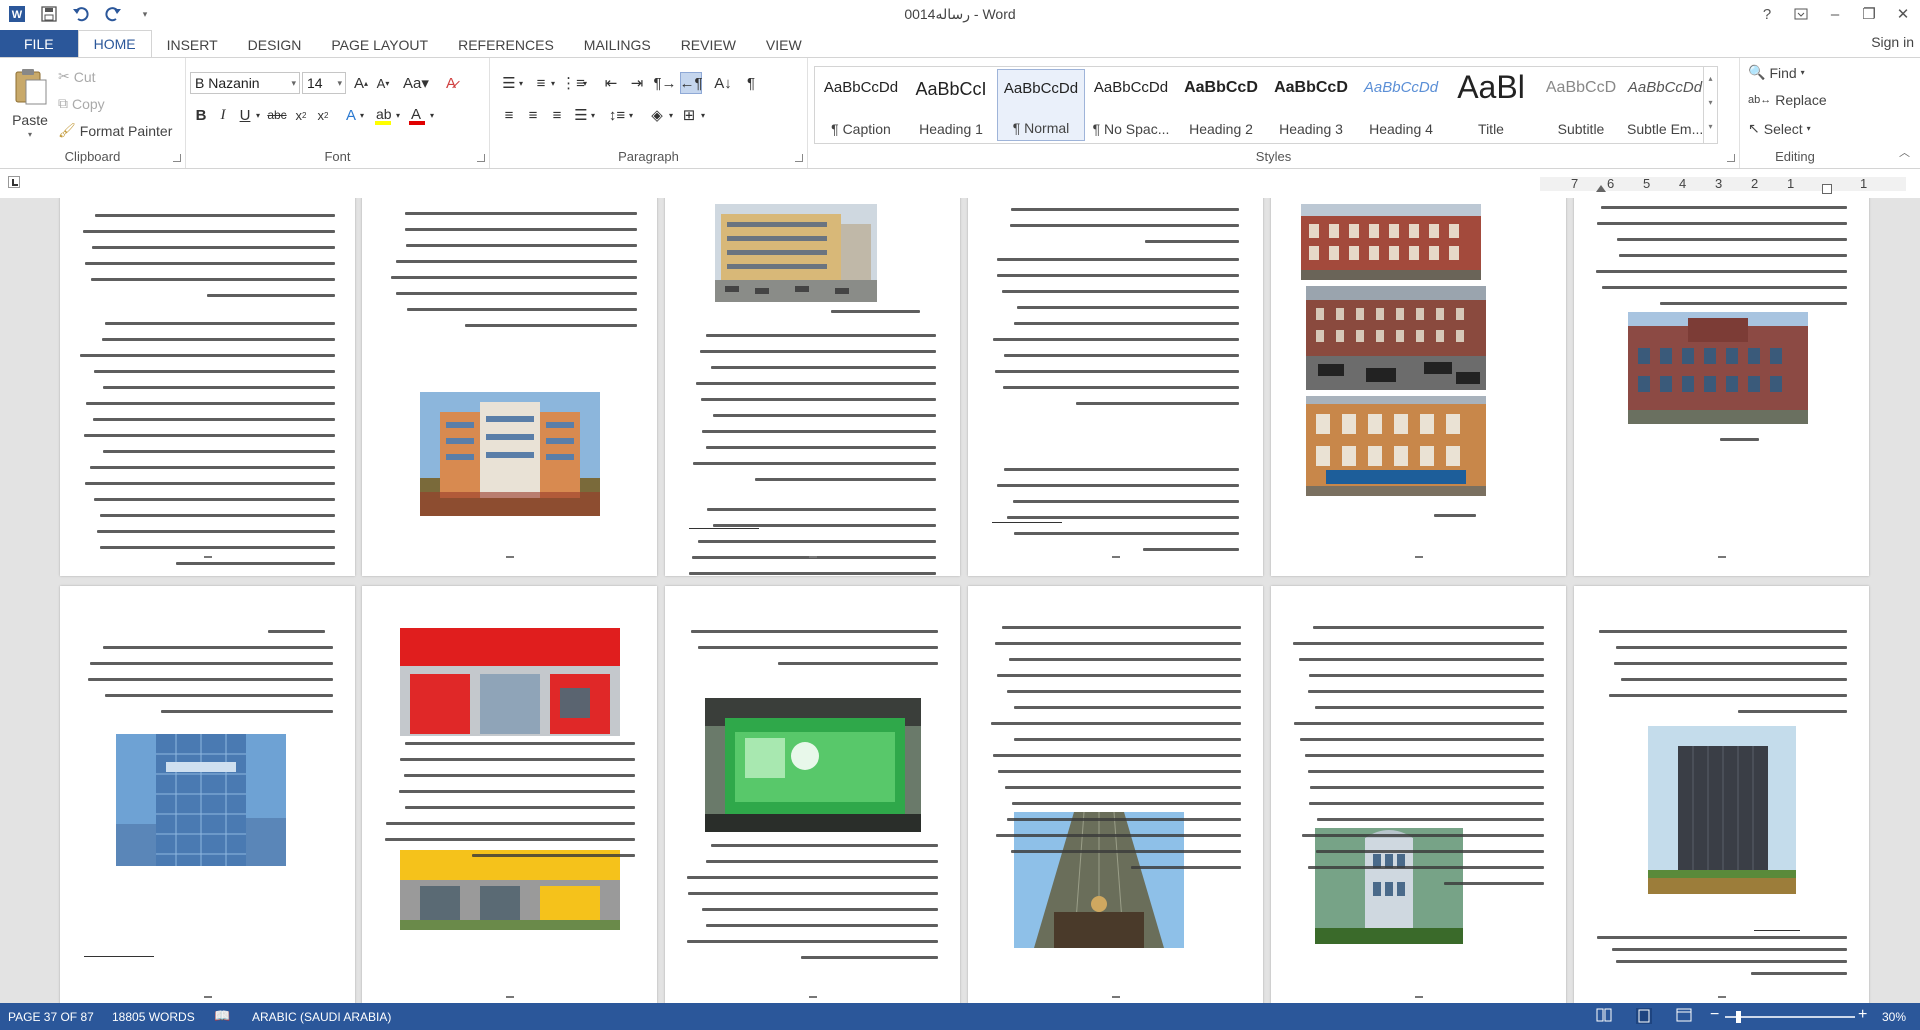 This screenshot has width=1920, height=1030. I want to click on right-indent-marker-icon, so click(1827, 189).